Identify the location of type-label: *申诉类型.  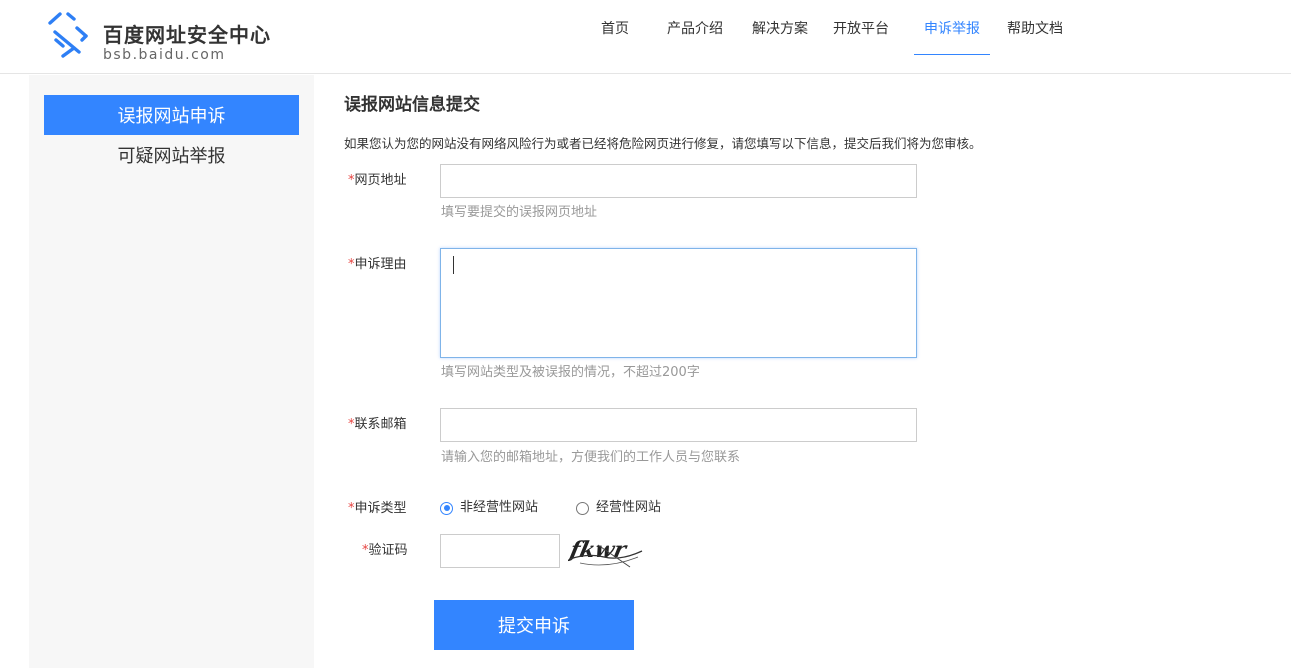
(377, 509).